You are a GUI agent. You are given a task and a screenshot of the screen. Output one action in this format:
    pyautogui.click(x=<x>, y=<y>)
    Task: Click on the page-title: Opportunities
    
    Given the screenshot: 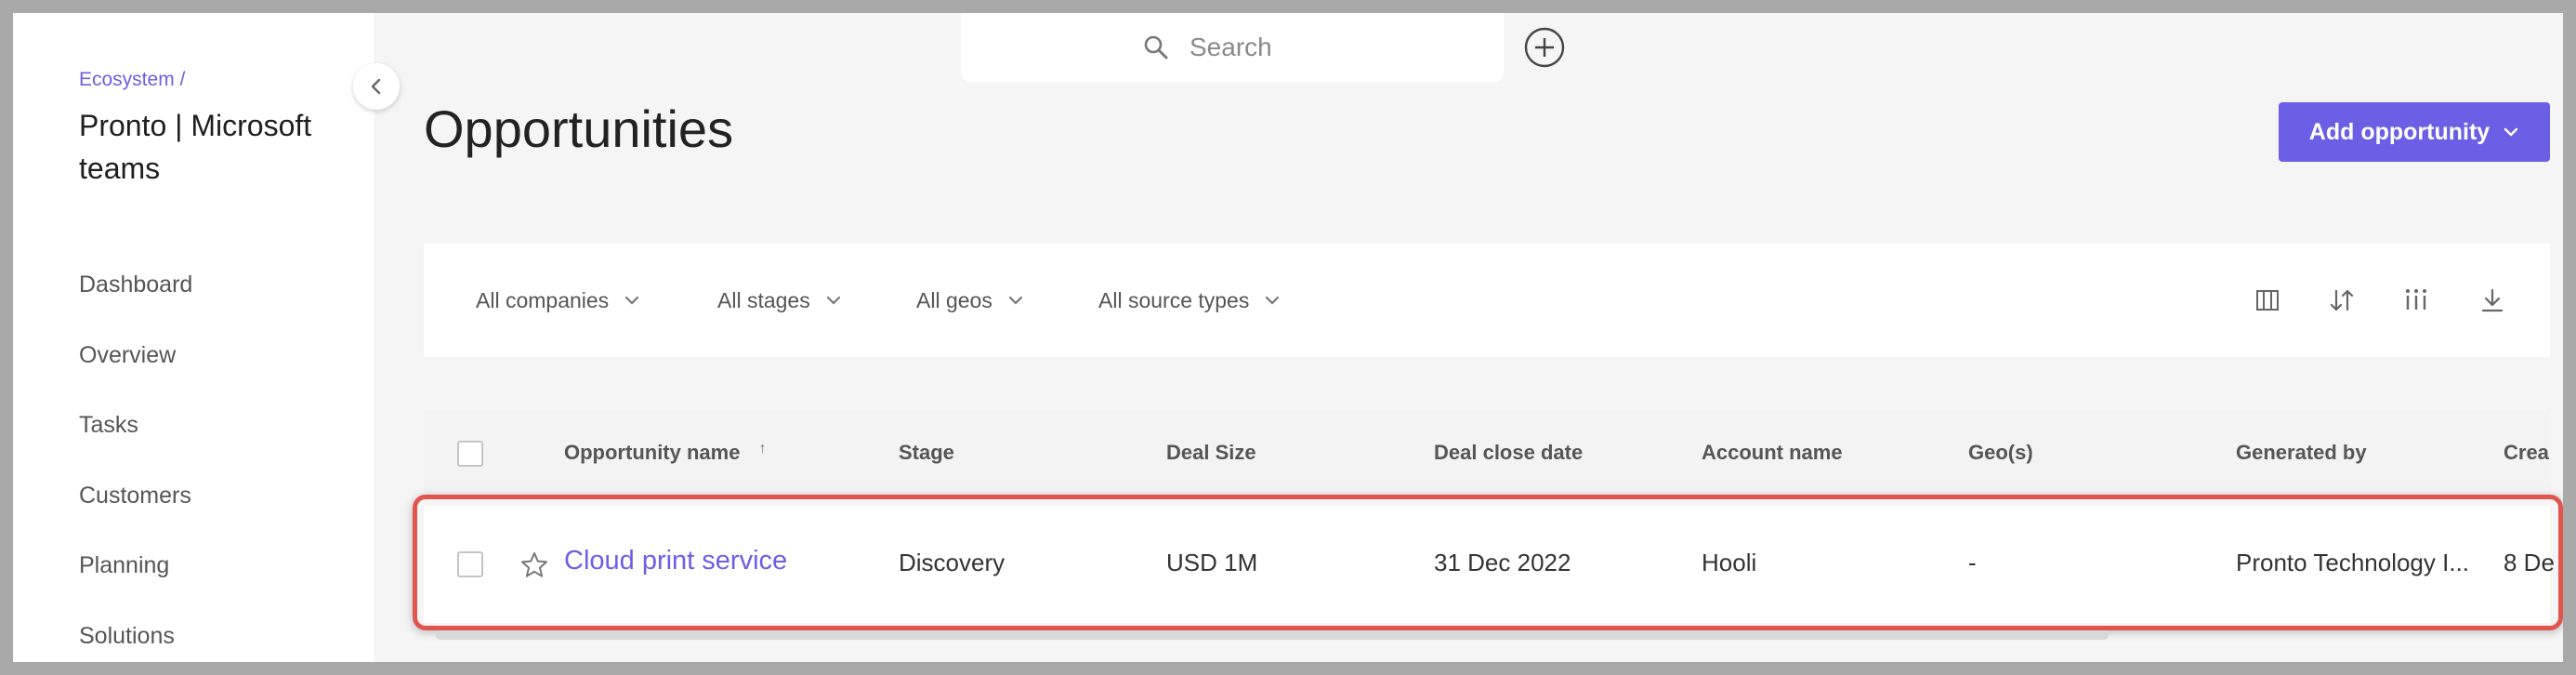 What is the action you would take?
    pyautogui.click(x=579, y=129)
    